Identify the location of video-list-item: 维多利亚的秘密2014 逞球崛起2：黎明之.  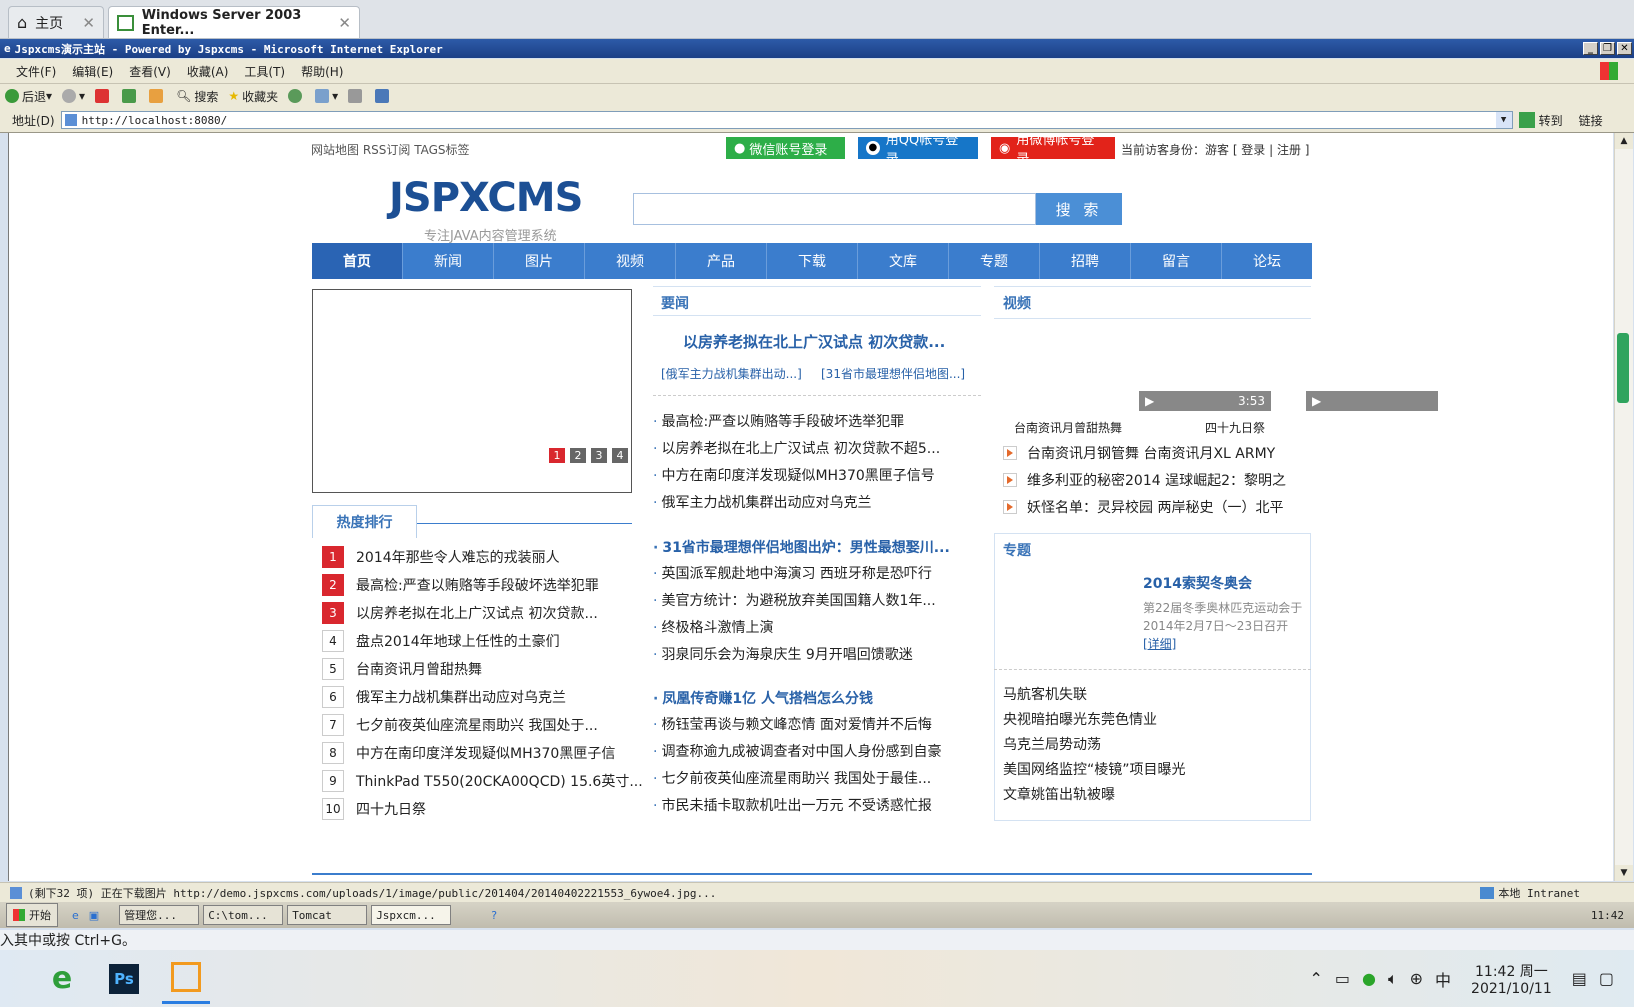
(1144, 480).